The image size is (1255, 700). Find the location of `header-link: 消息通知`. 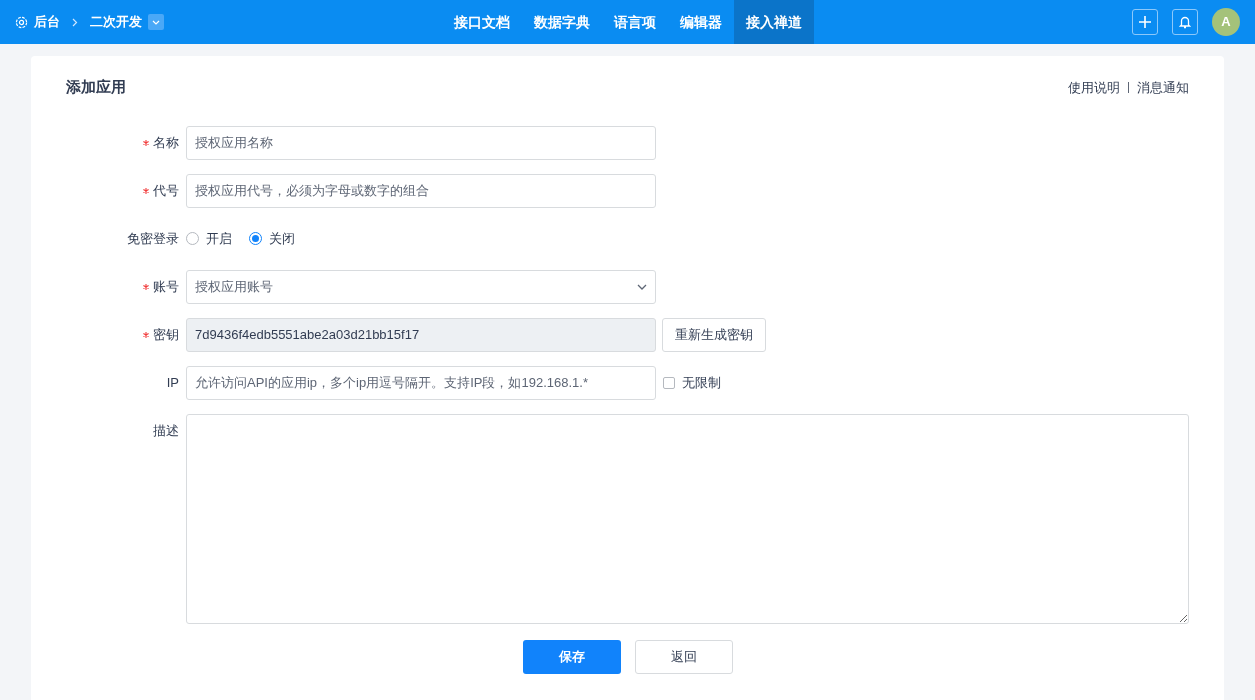

header-link: 消息通知 is located at coordinates (1163, 87).